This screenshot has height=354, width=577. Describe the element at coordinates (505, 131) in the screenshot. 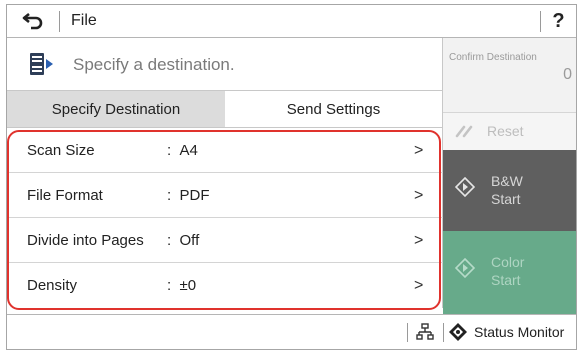

I see `reset-label: Reset` at that location.